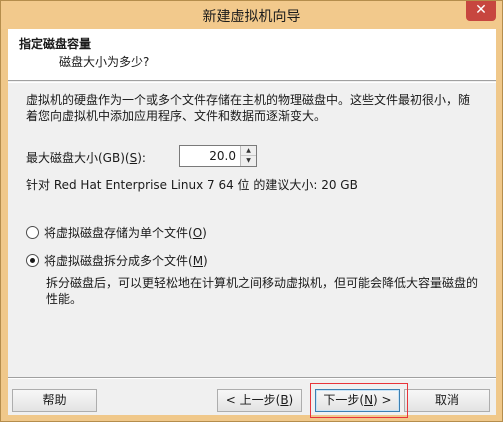 This screenshot has height=422, width=503. Describe the element at coordinates (252, 378) in the screenshot. I see `footer-divider-highlight` at that location.